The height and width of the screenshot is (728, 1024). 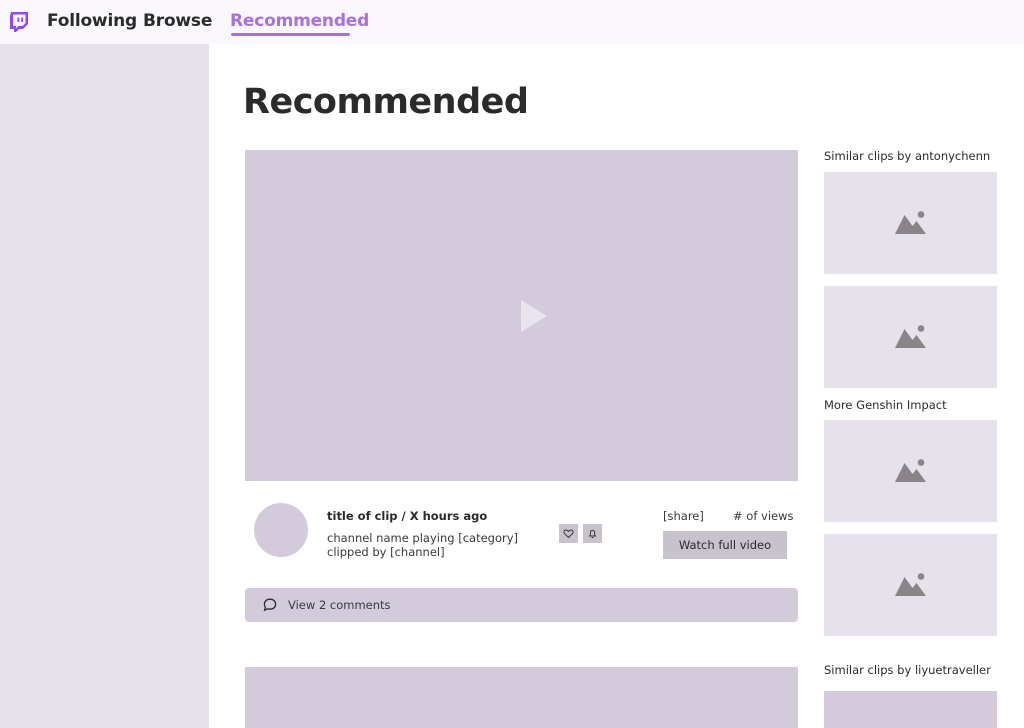 I want to click on heart-icon, so click(x=568, y=534).